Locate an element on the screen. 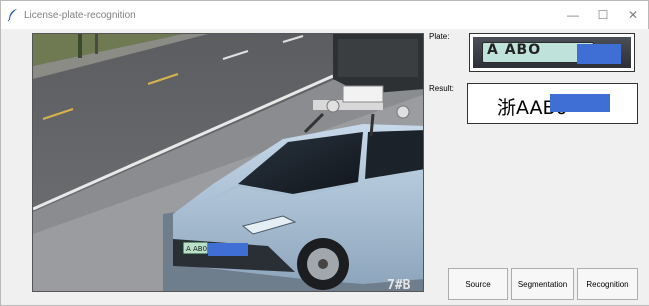 This screenshot has height=306, width=649. result-display: 浙AAB0 is located at coordinates (552, 103).